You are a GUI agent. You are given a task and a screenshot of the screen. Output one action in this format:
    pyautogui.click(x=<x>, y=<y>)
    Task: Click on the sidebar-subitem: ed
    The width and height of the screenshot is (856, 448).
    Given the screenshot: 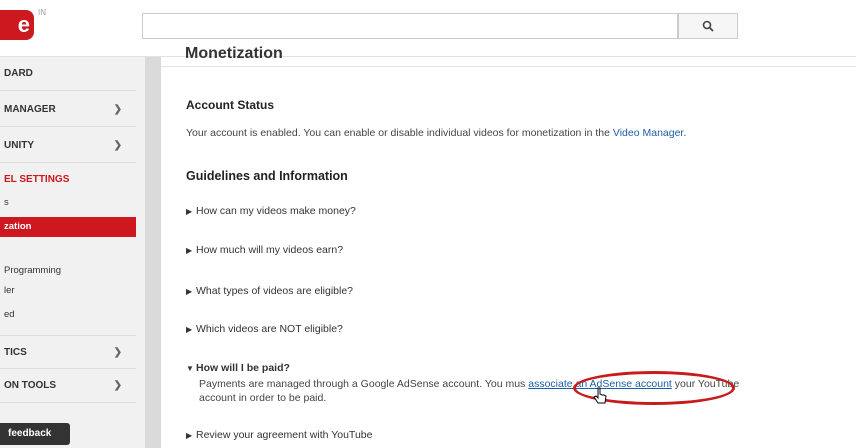 What is the action you would take?
    pyautogui.click(x=68, y=315)
    